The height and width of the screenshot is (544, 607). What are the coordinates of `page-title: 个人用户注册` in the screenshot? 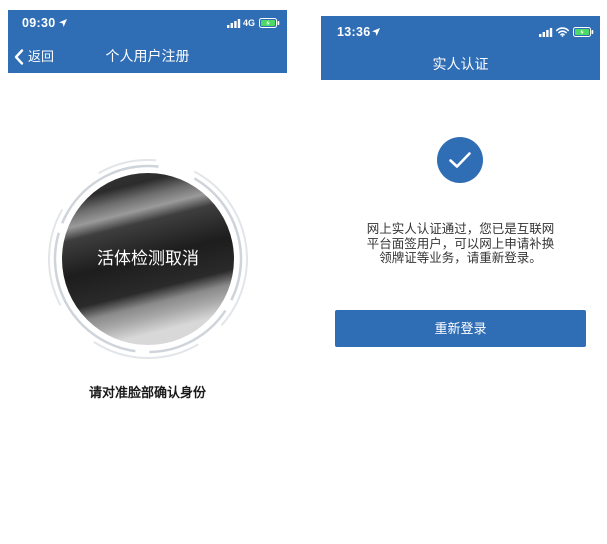 It's located at (147, 56).